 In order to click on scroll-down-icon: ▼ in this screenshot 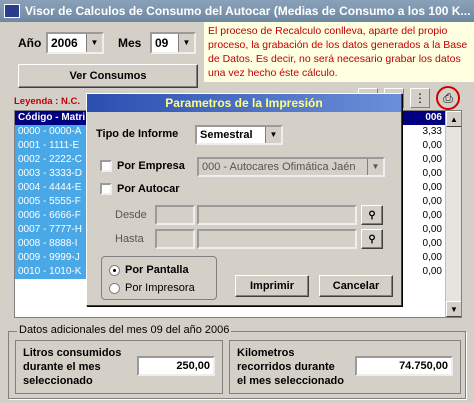, I will do `click(453, 309)`.